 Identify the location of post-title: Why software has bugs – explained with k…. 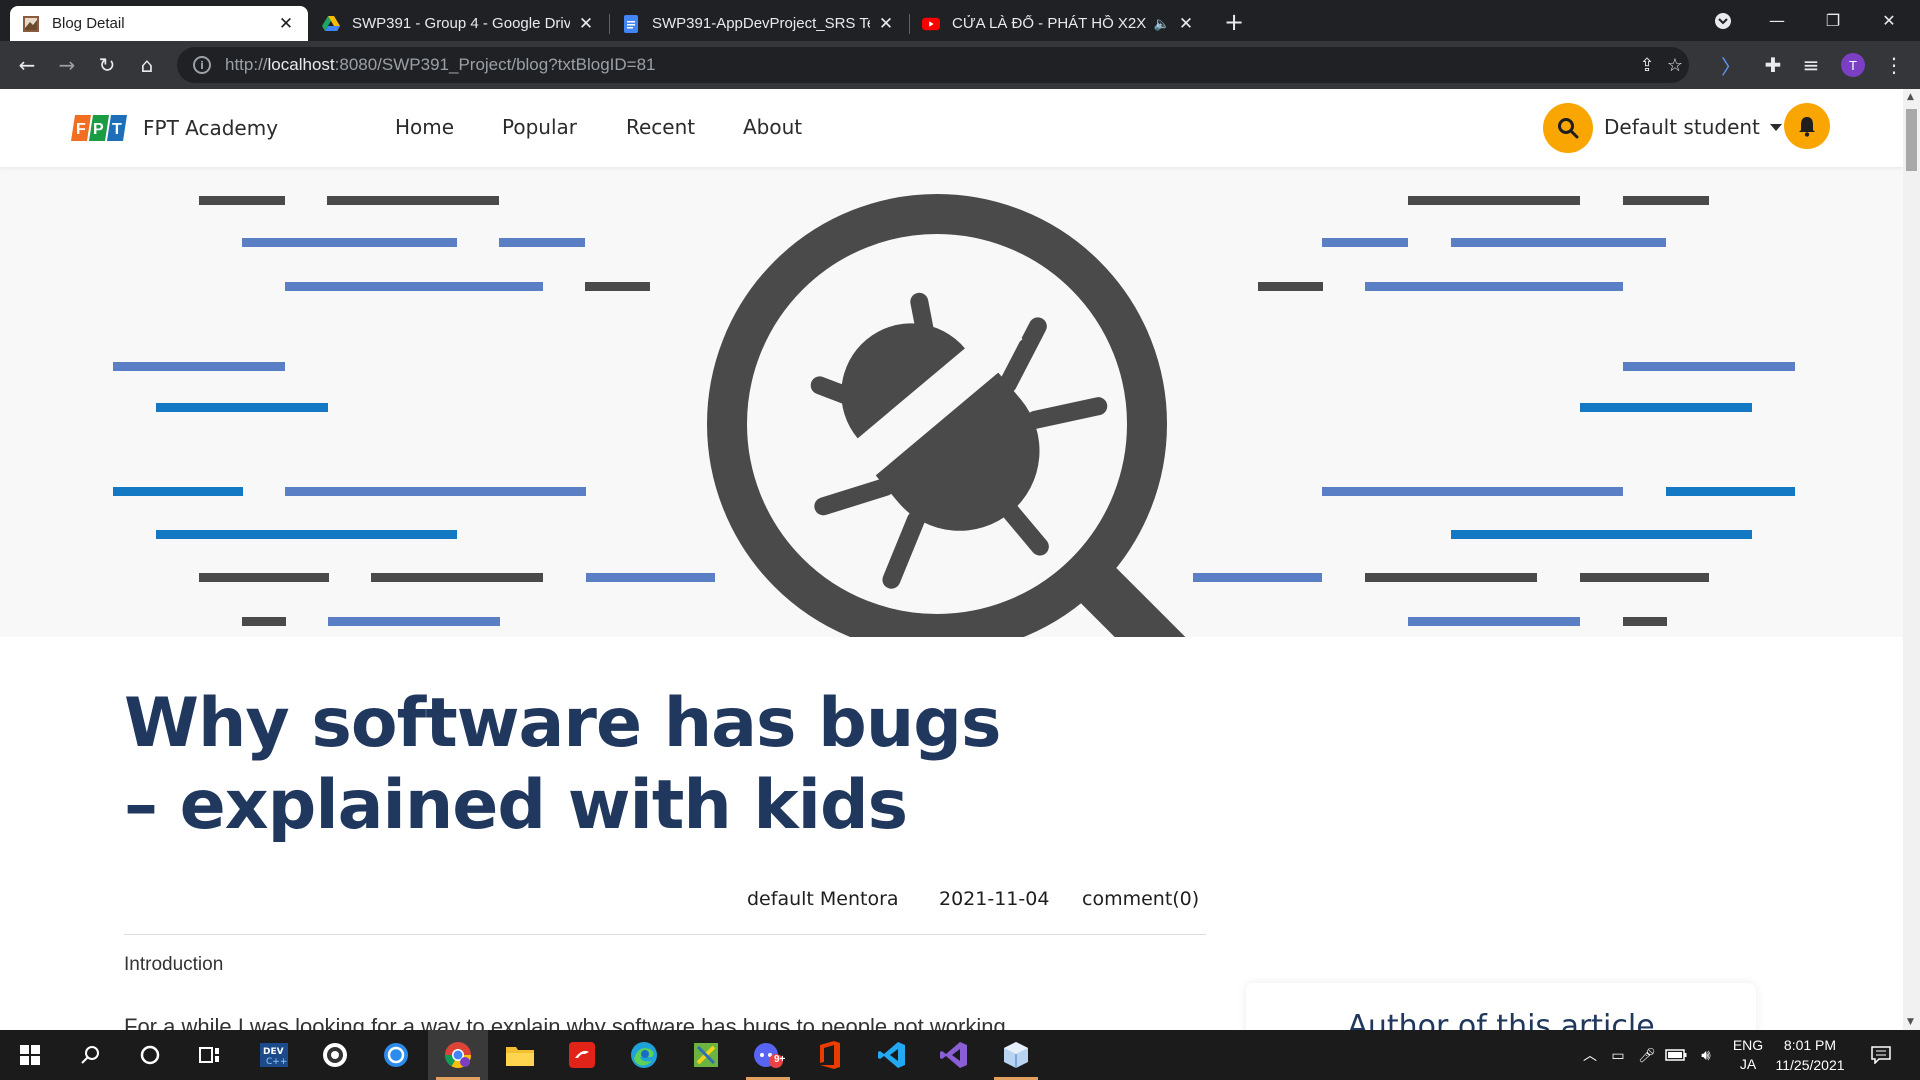
(562, 764).